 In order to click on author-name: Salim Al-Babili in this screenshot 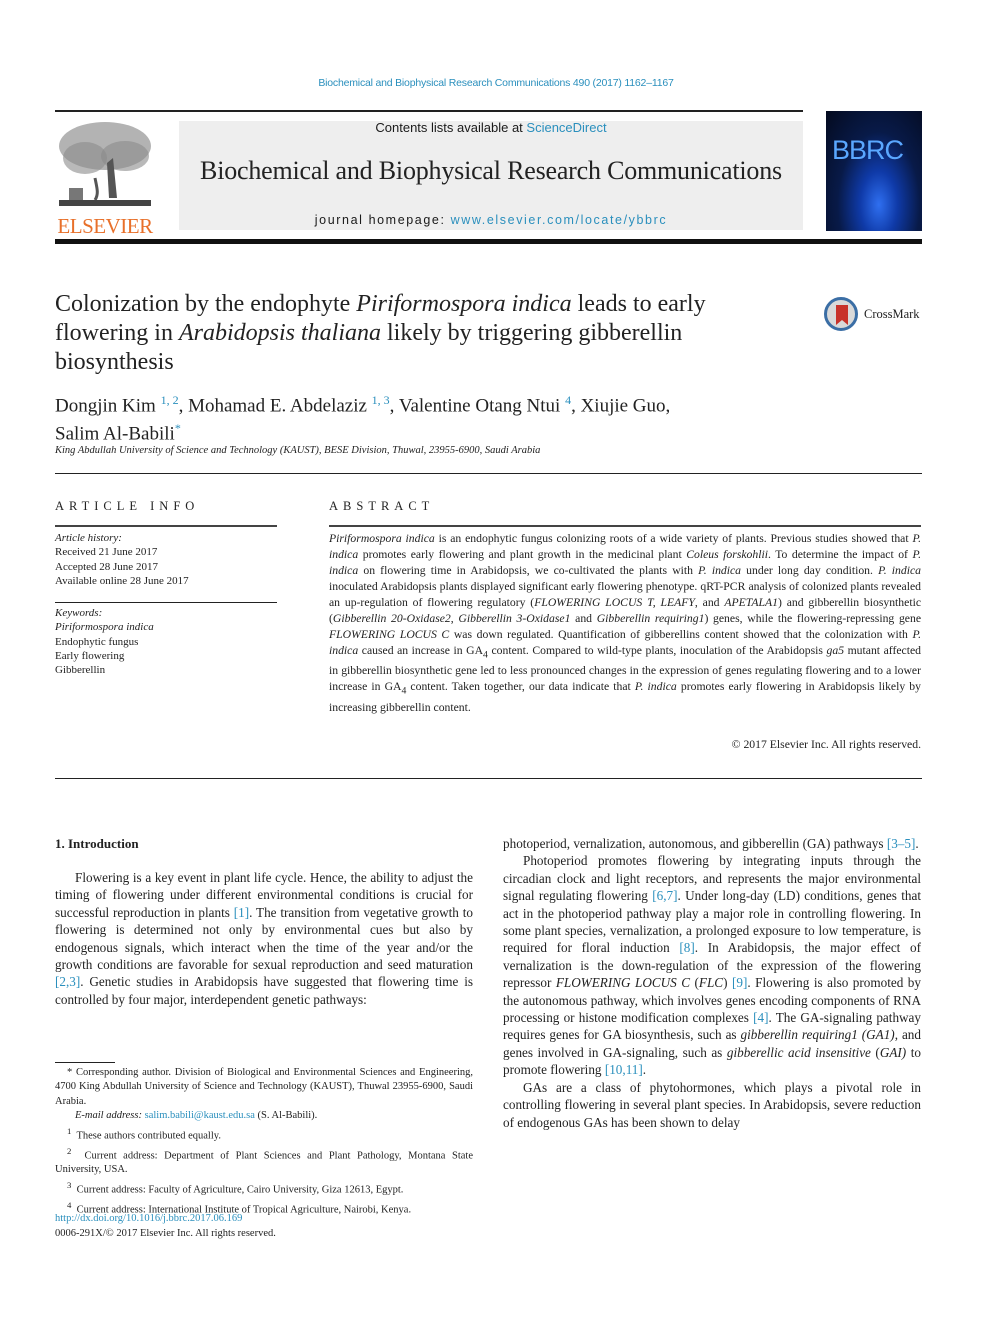, I will do `click(115, 434)`.